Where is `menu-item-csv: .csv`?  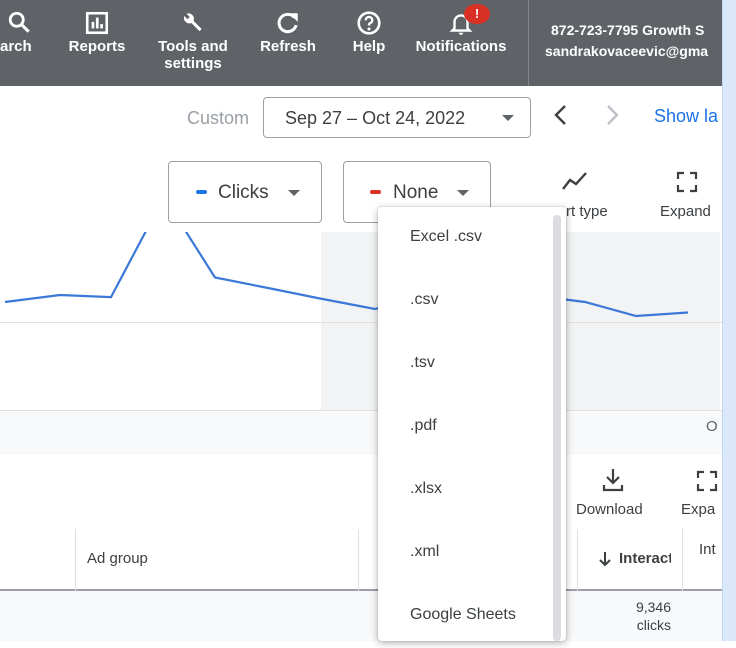
menu-item-csv: .csv is located at coordinates (464, 301).